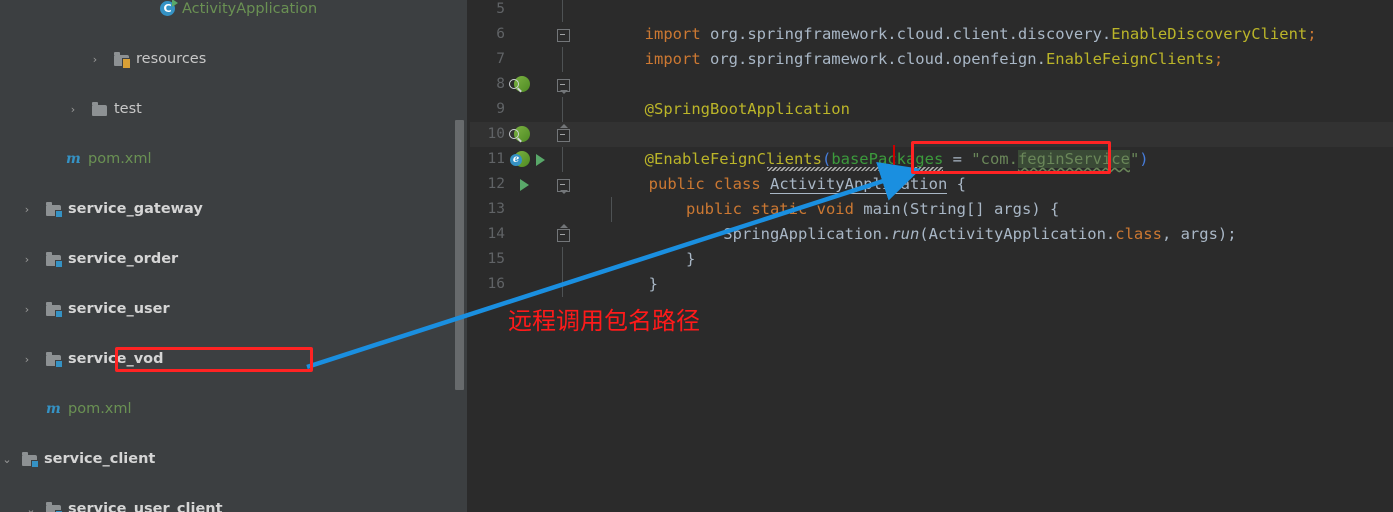  What do you see at coordinates (500, 109) in the screenshot?
I see `line-number: 9` at bounding box center [500, 109].